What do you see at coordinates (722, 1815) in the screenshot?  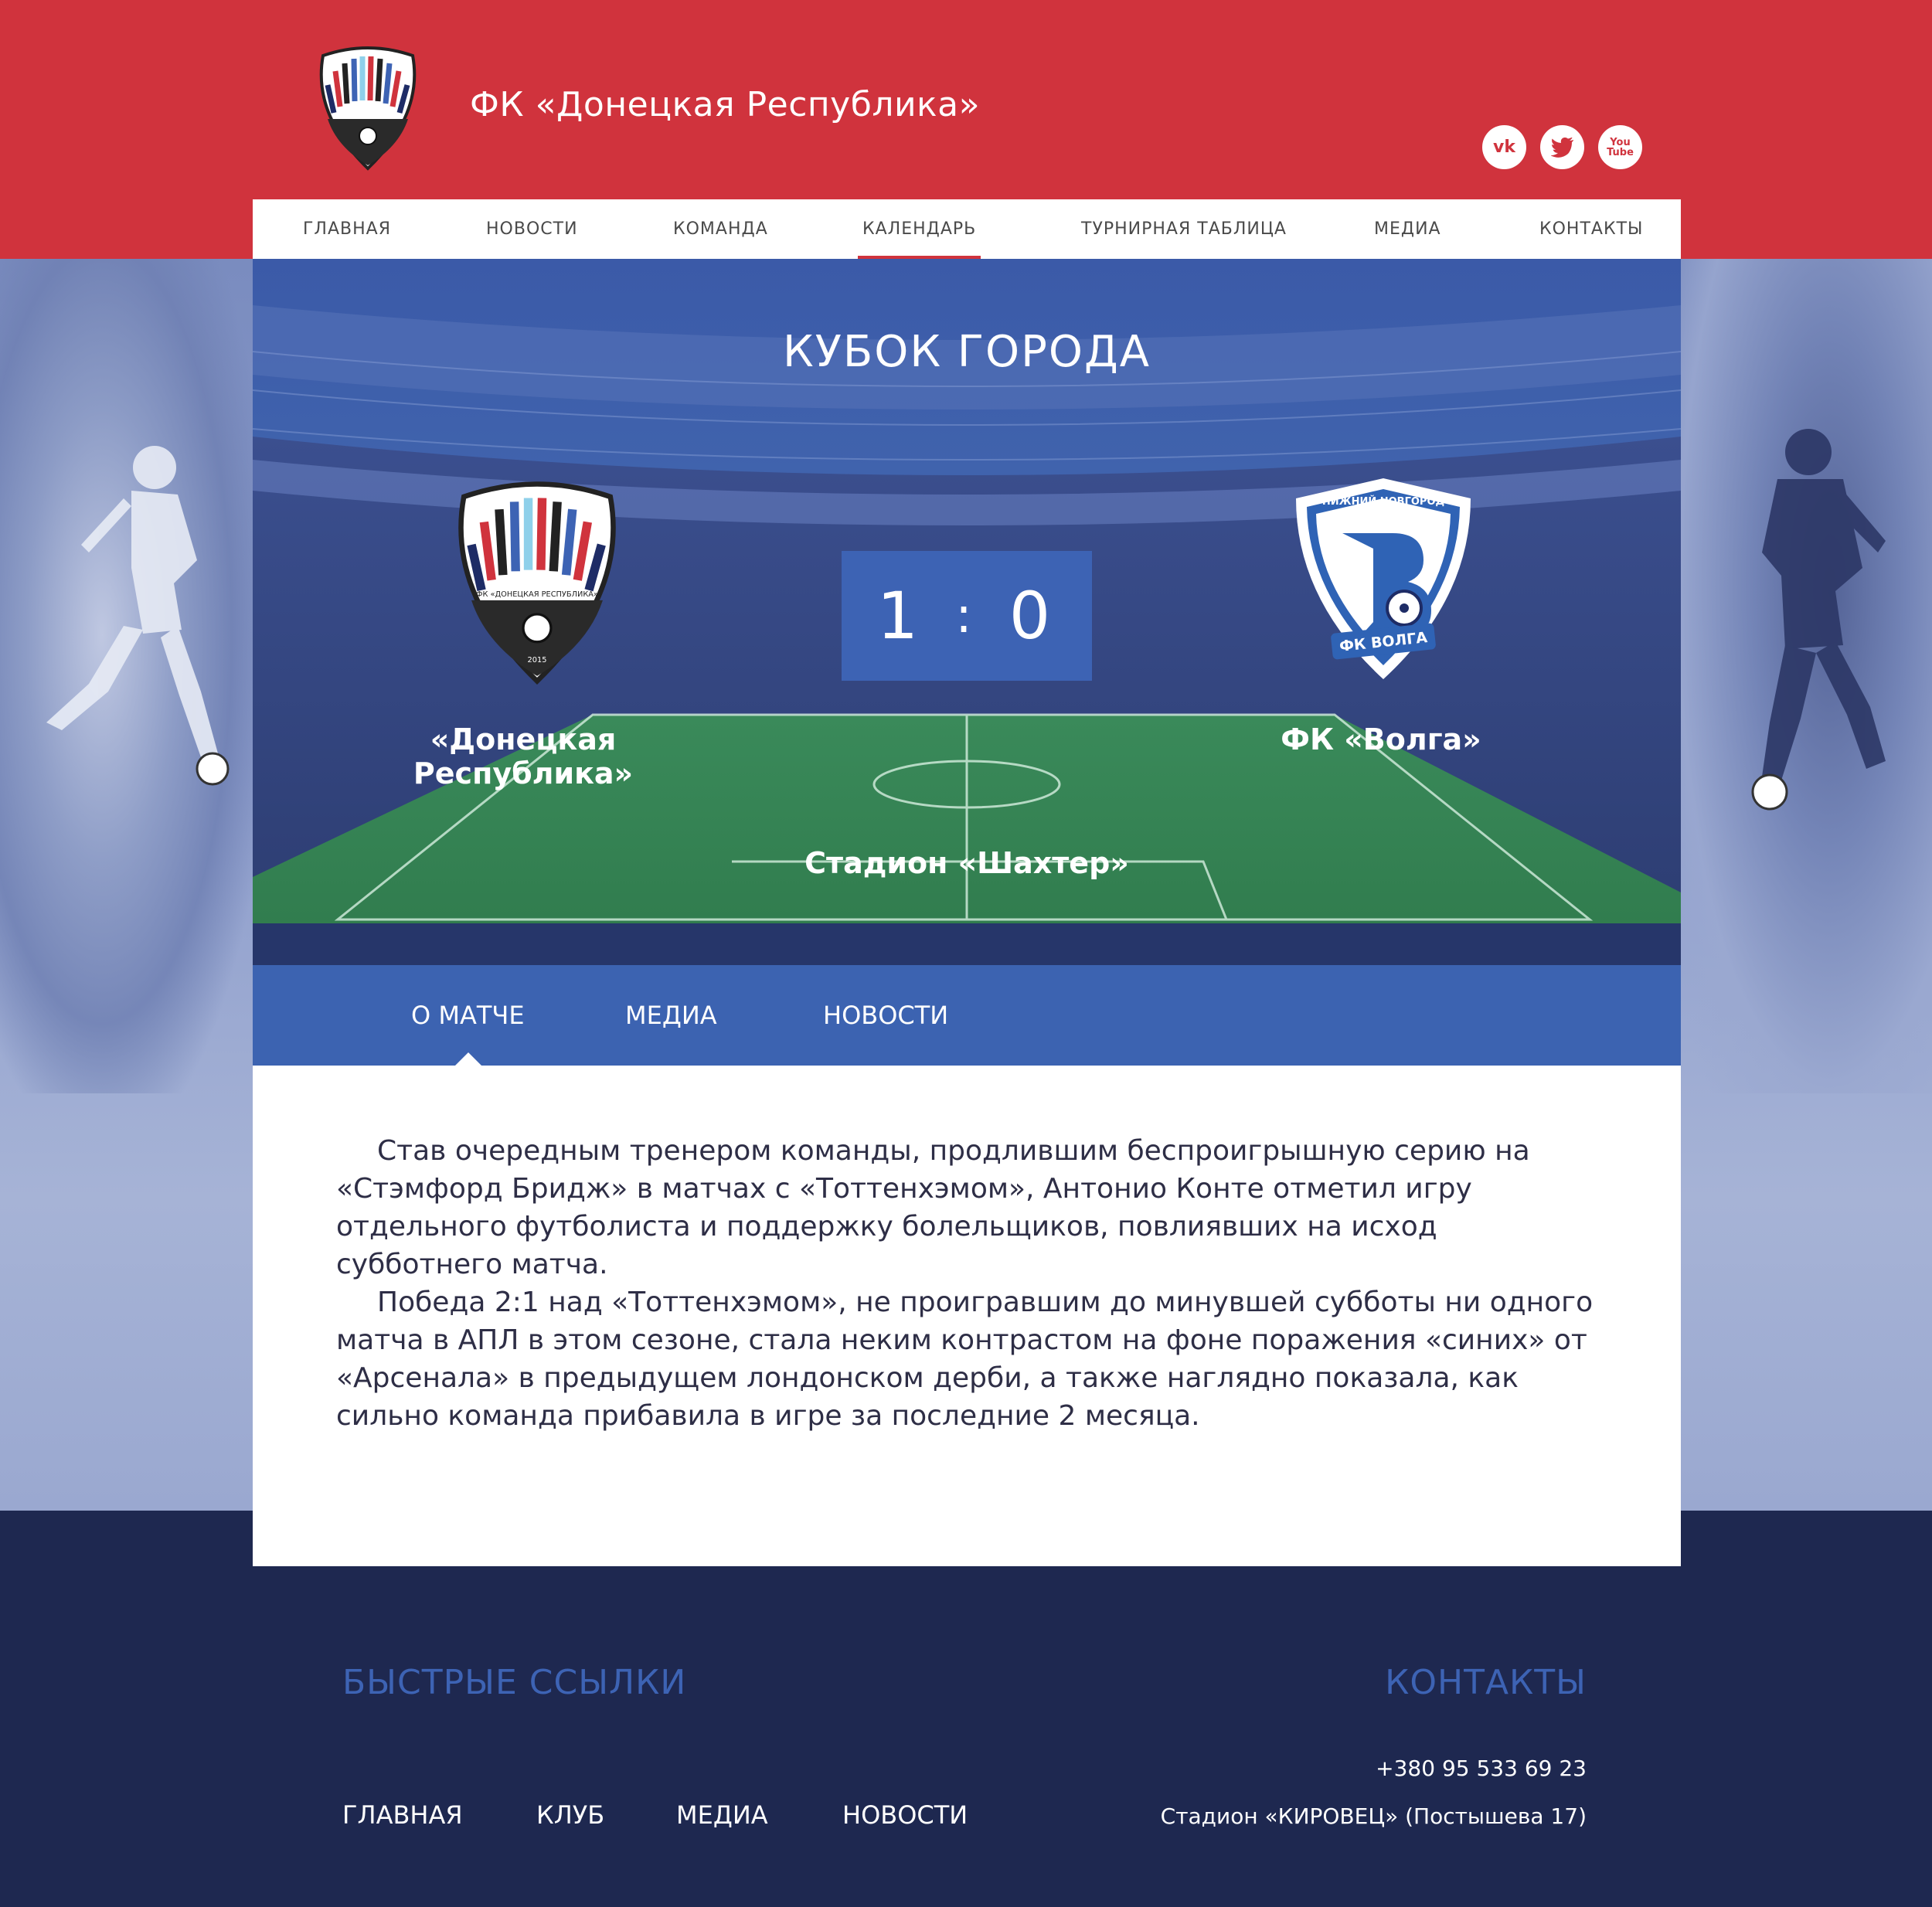 I see `footer-link-media: МЕДИА` at bounding box center [722, 1815].